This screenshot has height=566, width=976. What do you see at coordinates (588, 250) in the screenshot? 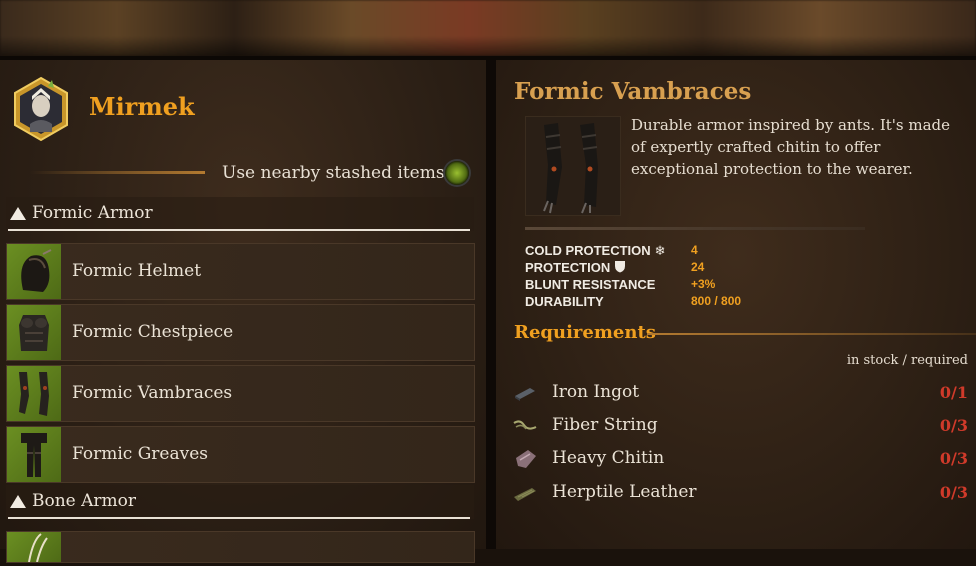
I see `stat-label: COLD PROTECTION` at bounding box center [588, 250].